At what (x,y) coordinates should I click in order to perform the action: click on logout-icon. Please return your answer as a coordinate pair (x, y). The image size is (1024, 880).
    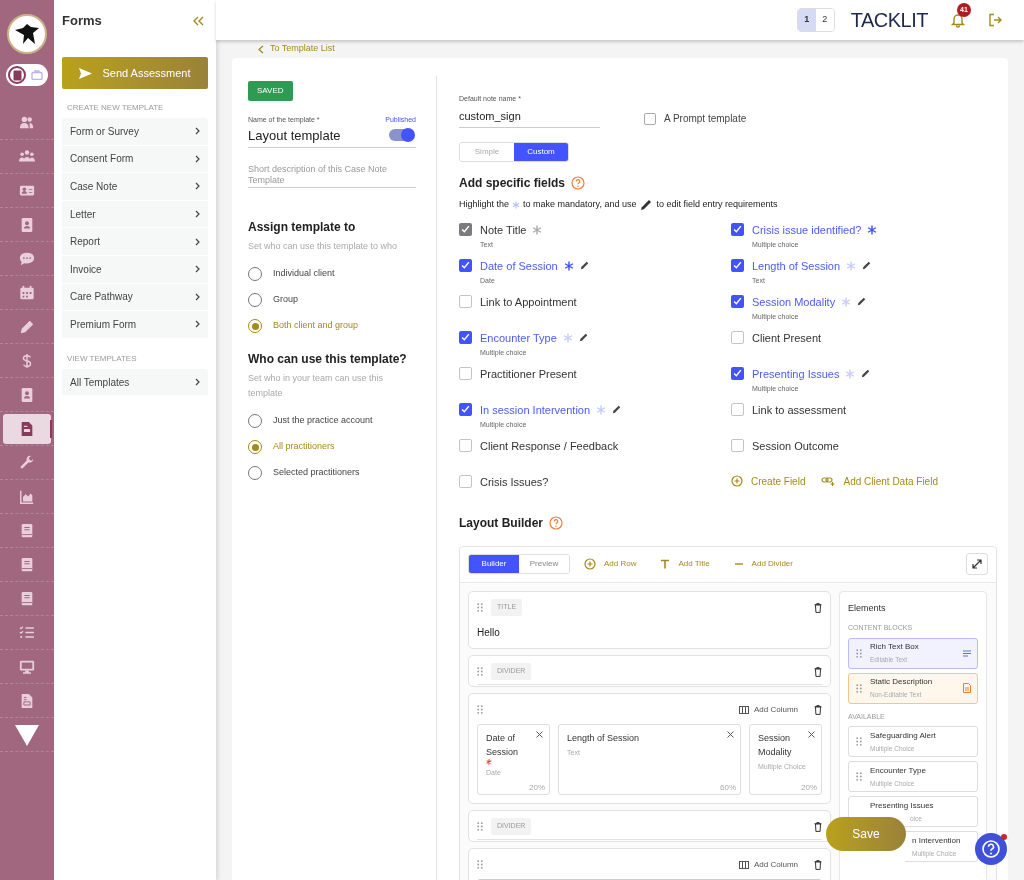
    Looking at the image, I should click on (995, 20).